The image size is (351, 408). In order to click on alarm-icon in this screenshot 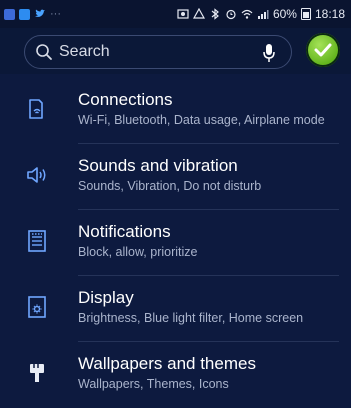, I will do `click(231, 14)`.